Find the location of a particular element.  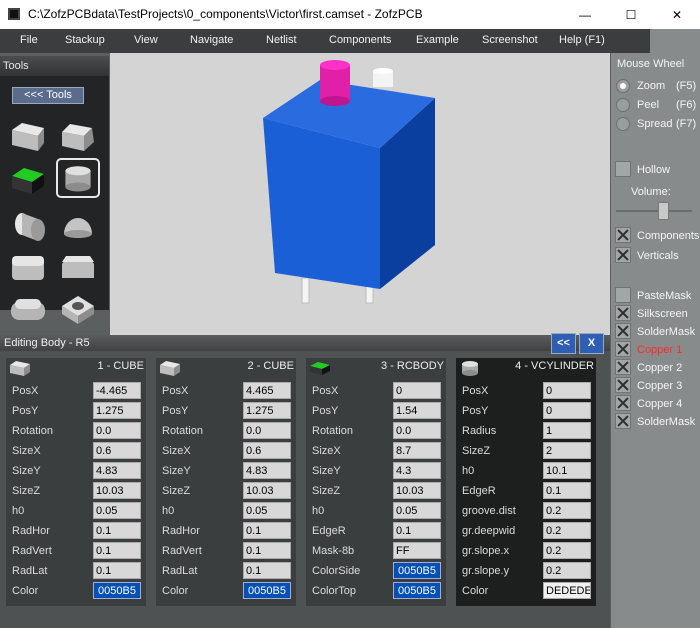

menu-help: Help (F1) is located at coordinates (582, 40).